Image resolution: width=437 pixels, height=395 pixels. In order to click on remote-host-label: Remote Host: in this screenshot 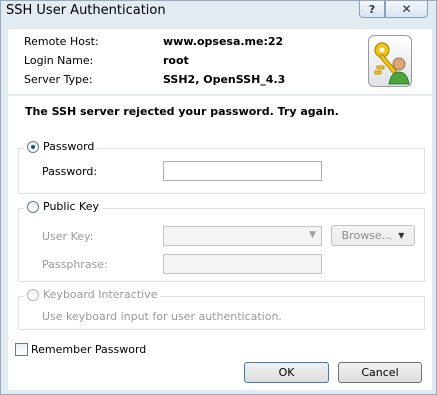, I will do `click(61, 41)`.